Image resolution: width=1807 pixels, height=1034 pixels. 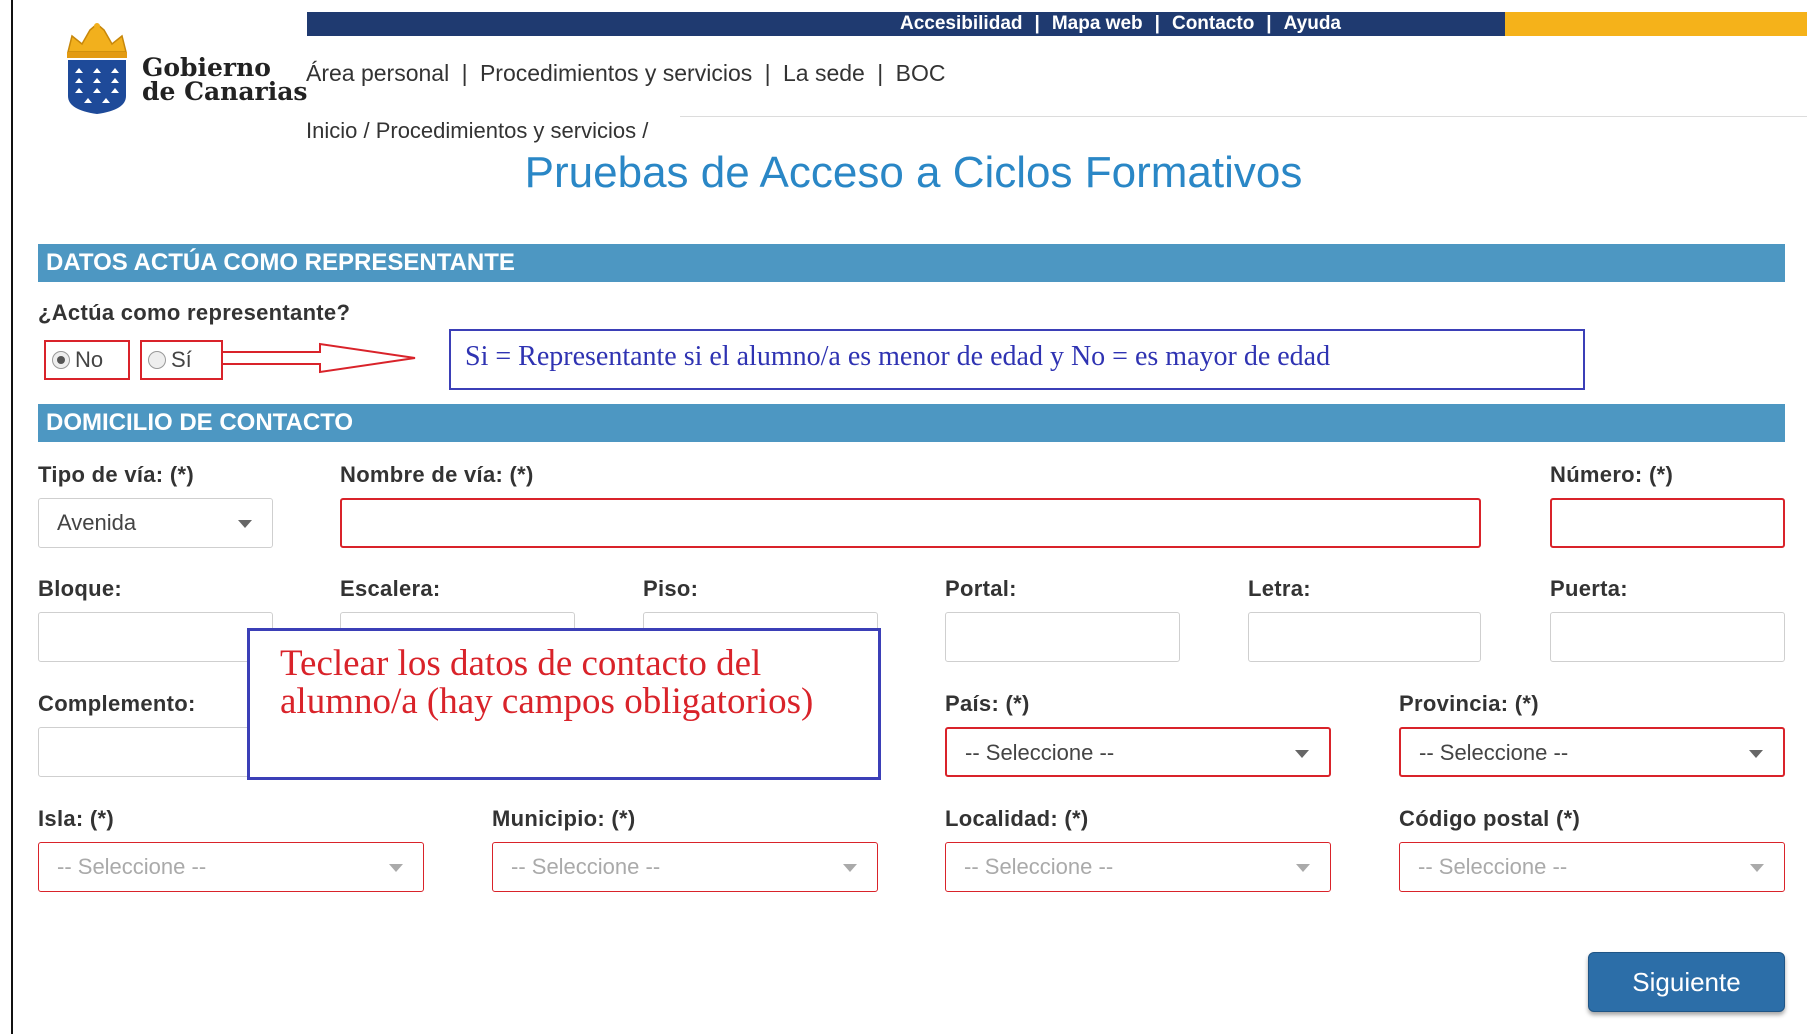 I want to click on codigo-postal-select: -- Seleccione --, so click(x=1592, y=867).